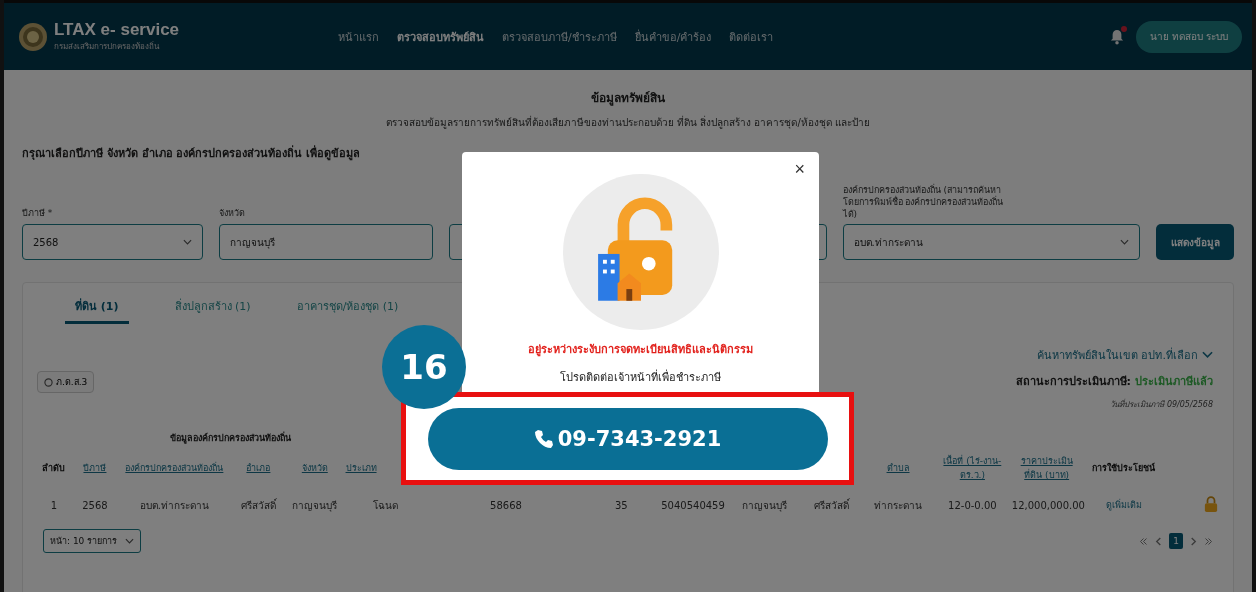 The image size is (1256, 592). Describe the element at coordinates (1046, 468) in the screenshot. I see `column-header: ราคาประเมินที่ดิน (บาท)` at that location.